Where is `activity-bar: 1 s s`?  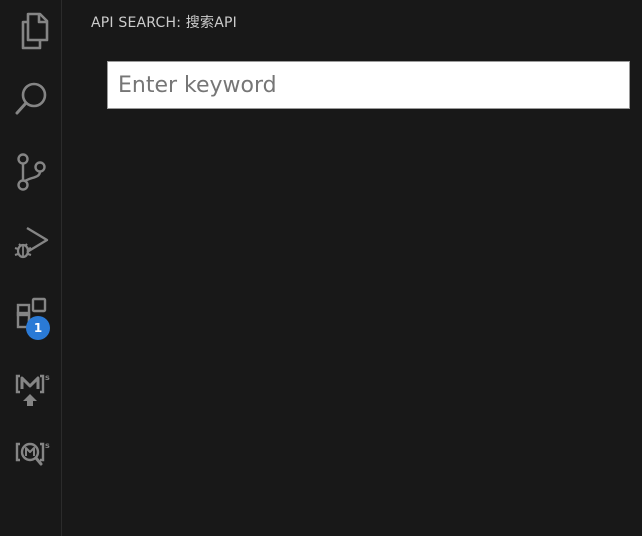 activity-bar: 1 s s is located at coordinates (31, 268).